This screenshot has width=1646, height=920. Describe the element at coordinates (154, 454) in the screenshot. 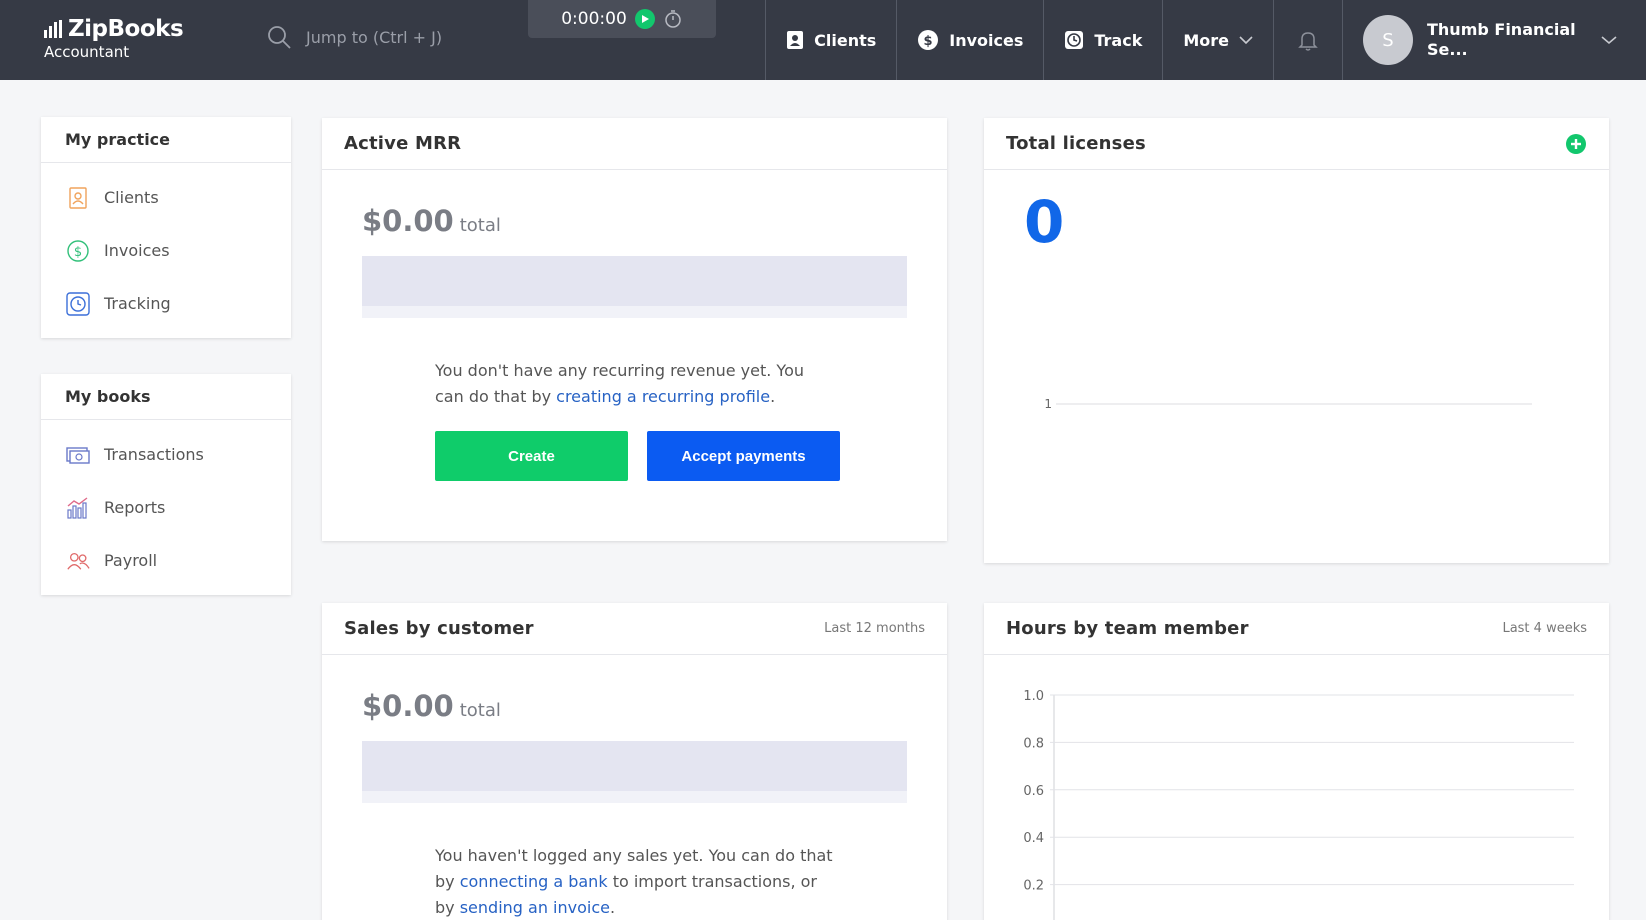

I see `sidebar-item-label: Transactions` at that location.